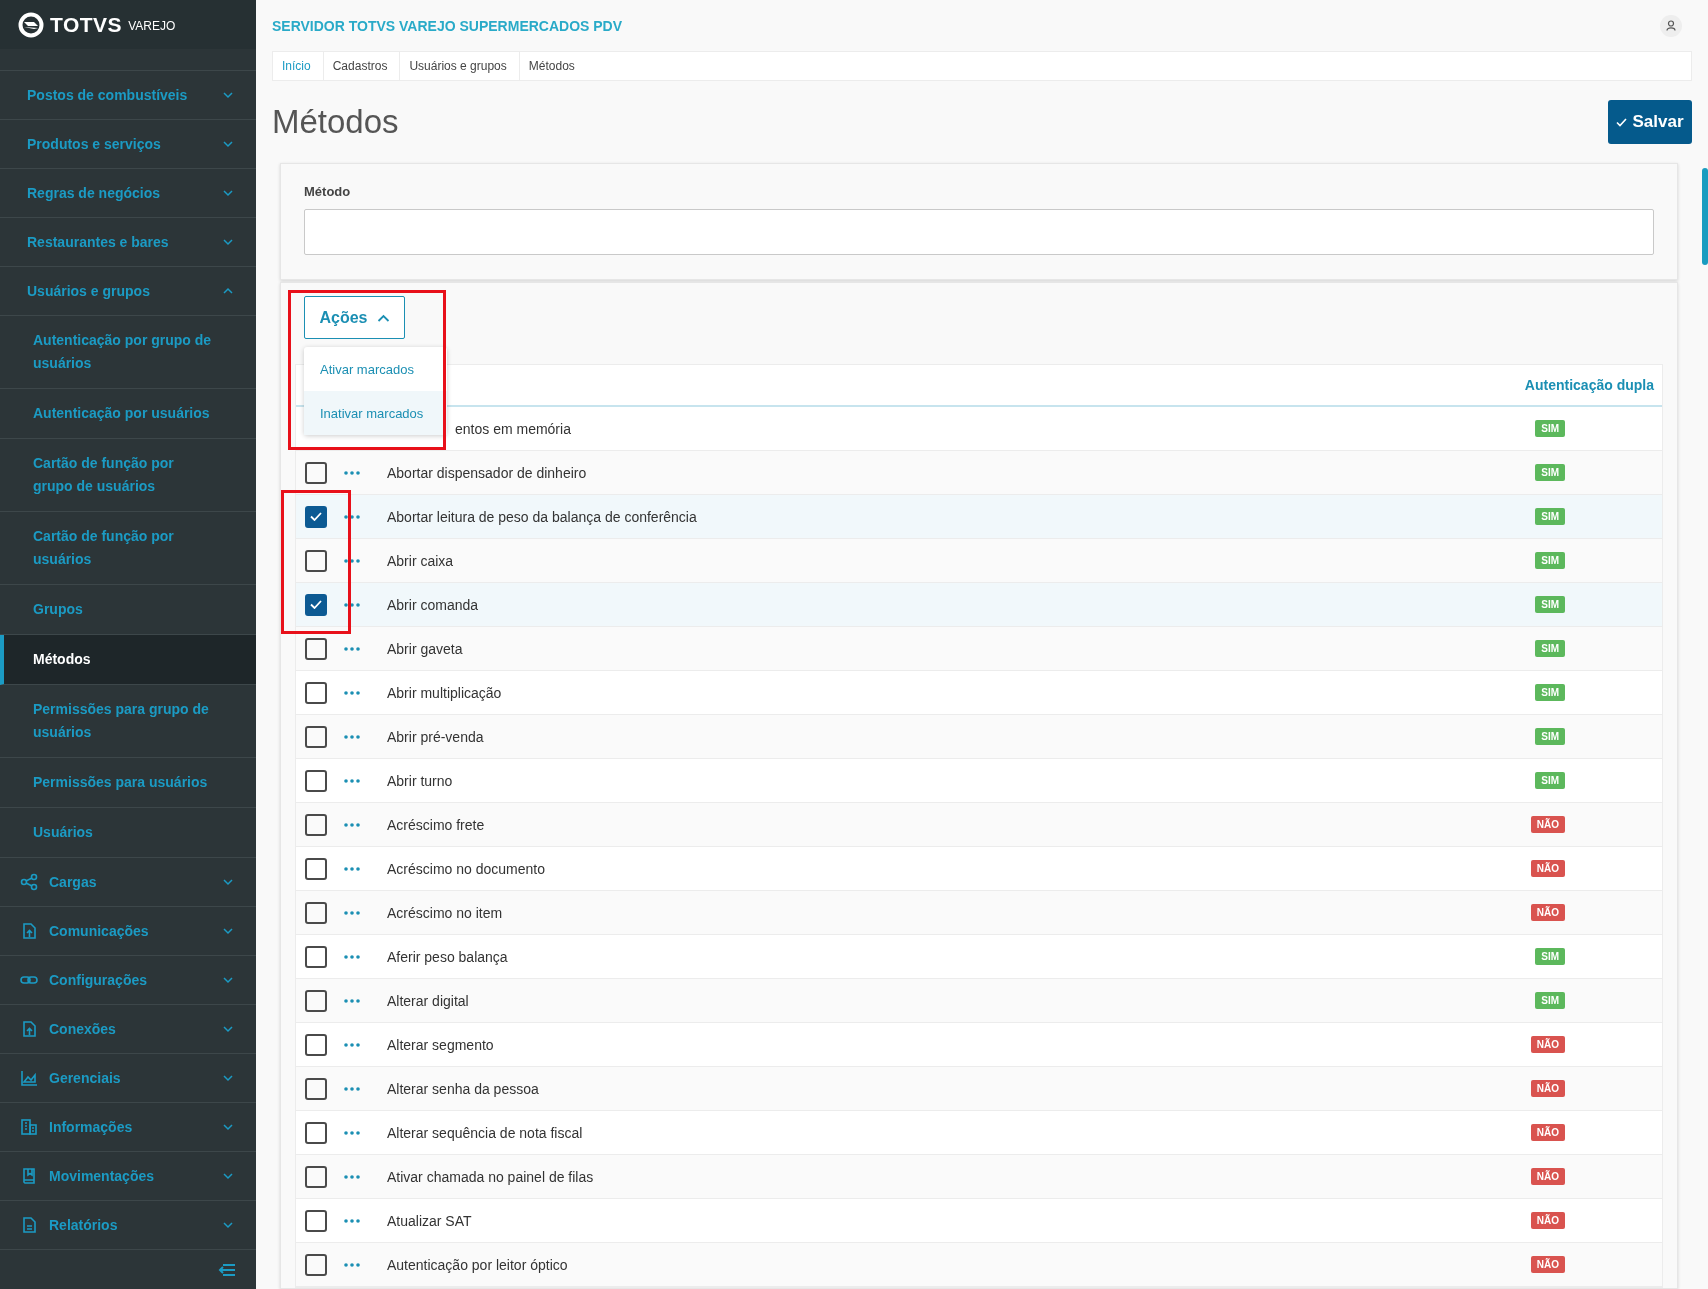 This screenshot has width=1708, height=1289. I want to click on method-input-field, so click(979, 232).